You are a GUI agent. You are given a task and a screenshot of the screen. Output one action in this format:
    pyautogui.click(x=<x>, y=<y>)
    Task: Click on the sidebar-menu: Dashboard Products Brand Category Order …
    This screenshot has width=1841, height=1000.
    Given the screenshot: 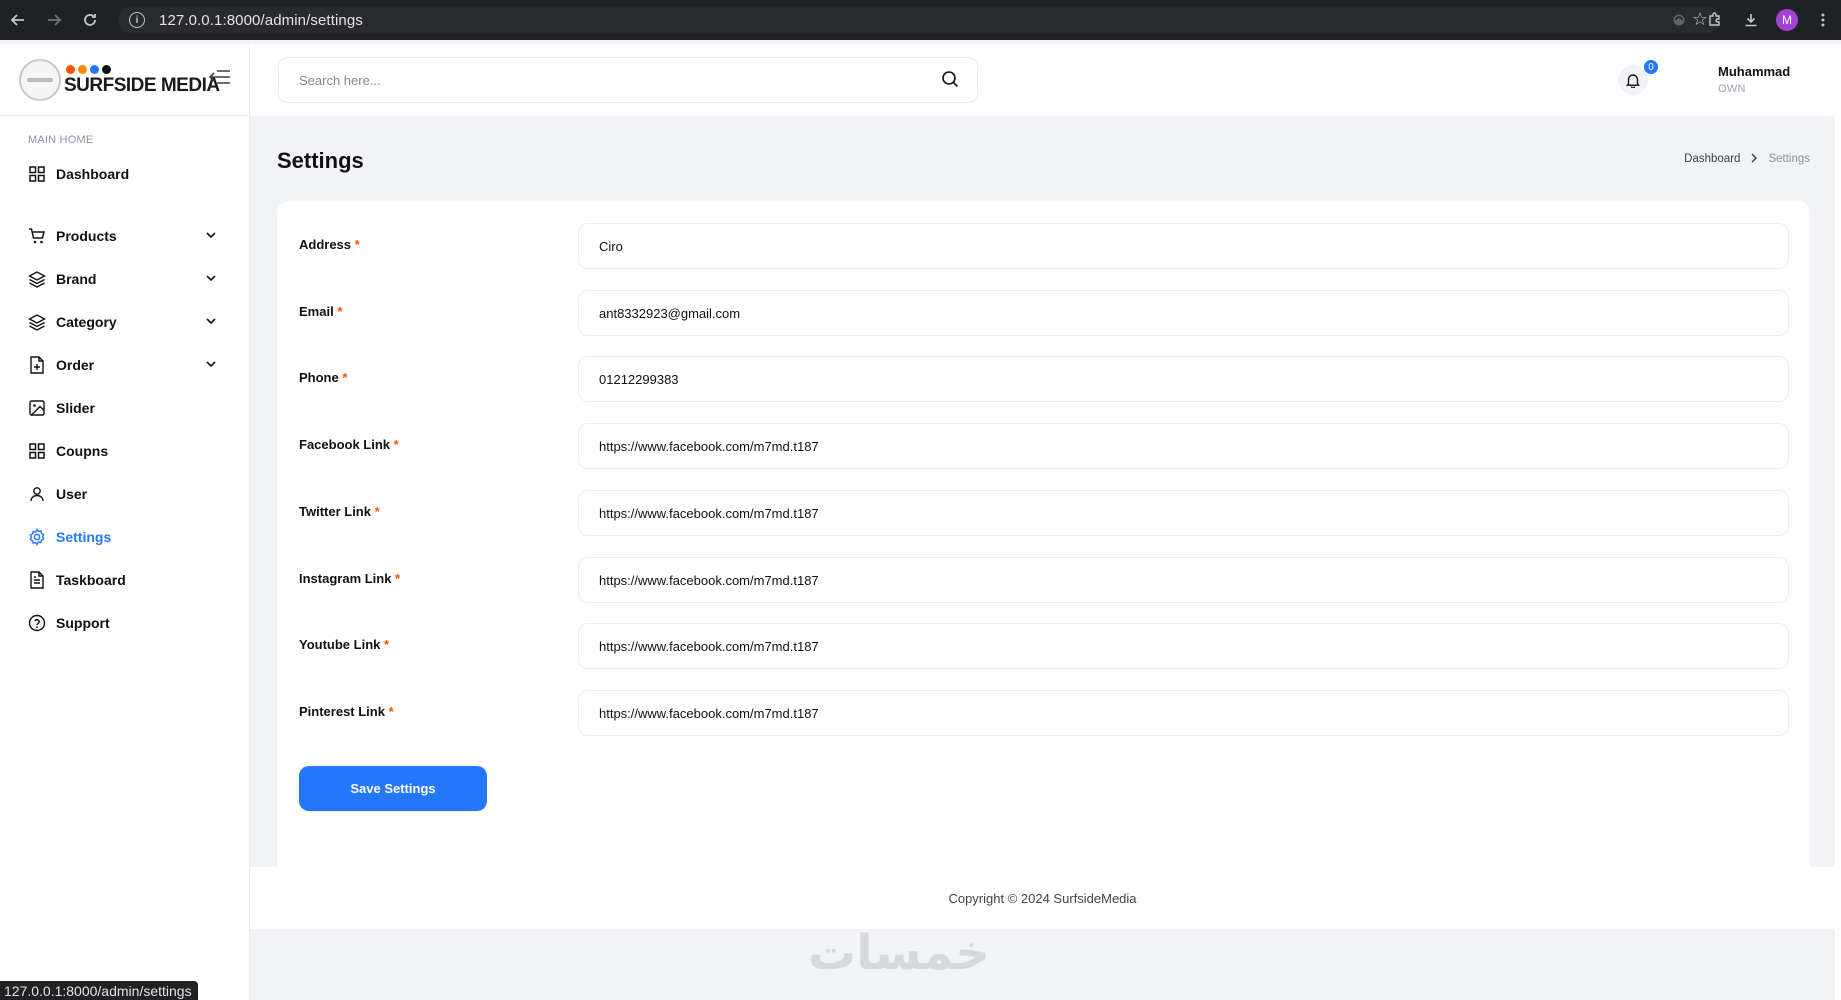 What is the action you would take?
    pyautogui.click(x=124, y=398)
    